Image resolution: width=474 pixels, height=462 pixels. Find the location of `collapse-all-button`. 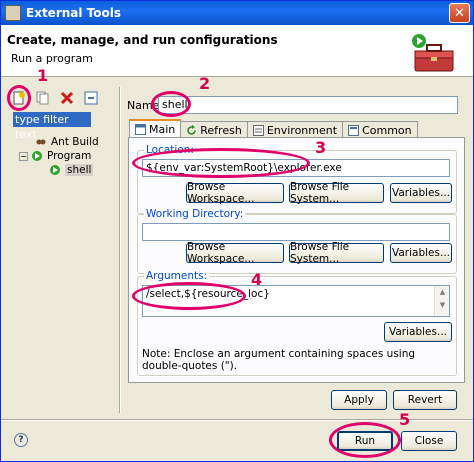

collapse-all-button is located at coordinates (91, 98).